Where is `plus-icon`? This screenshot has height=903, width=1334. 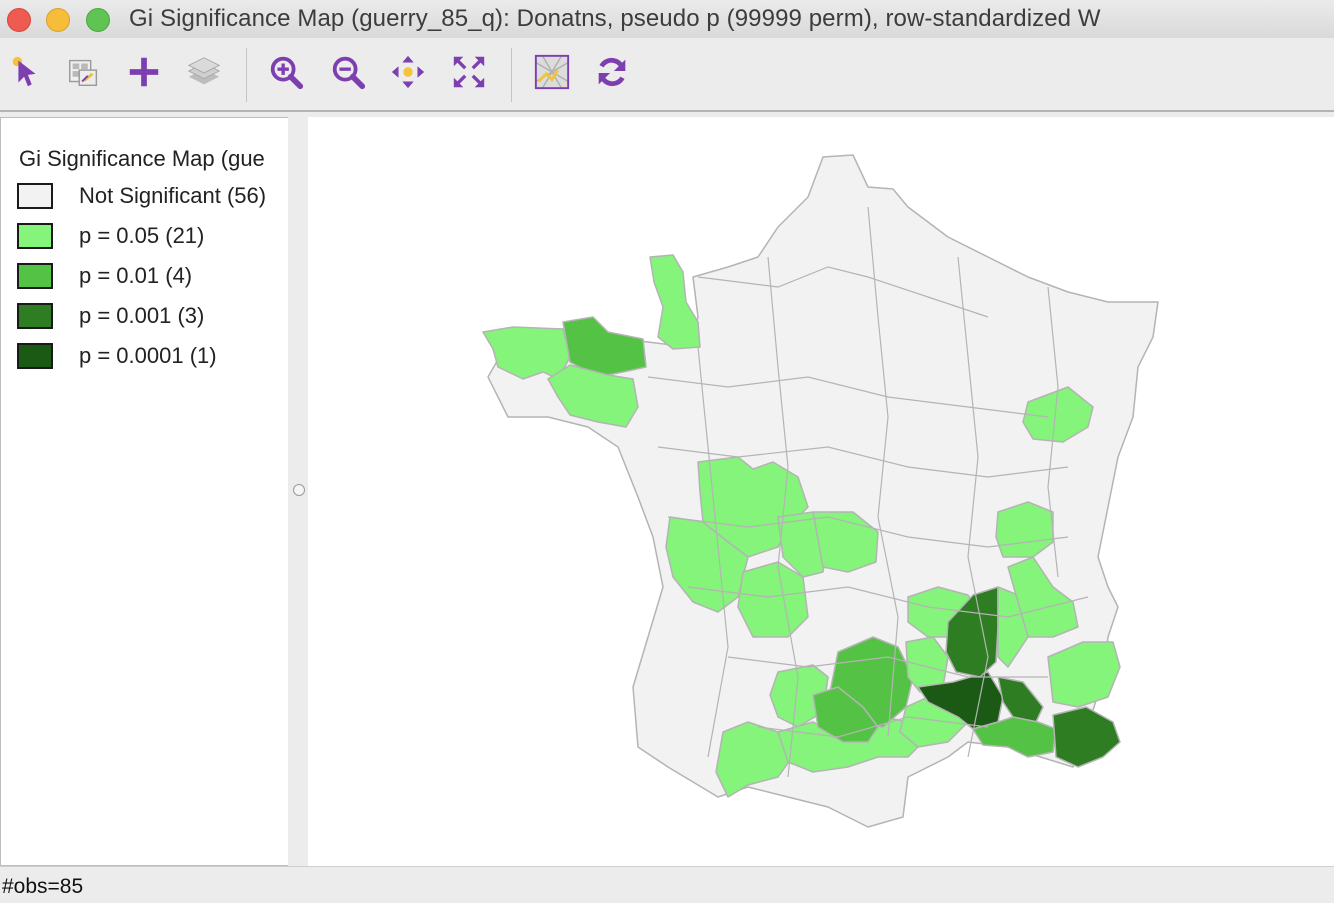
plus-icon is located at coordinates (144, 72).